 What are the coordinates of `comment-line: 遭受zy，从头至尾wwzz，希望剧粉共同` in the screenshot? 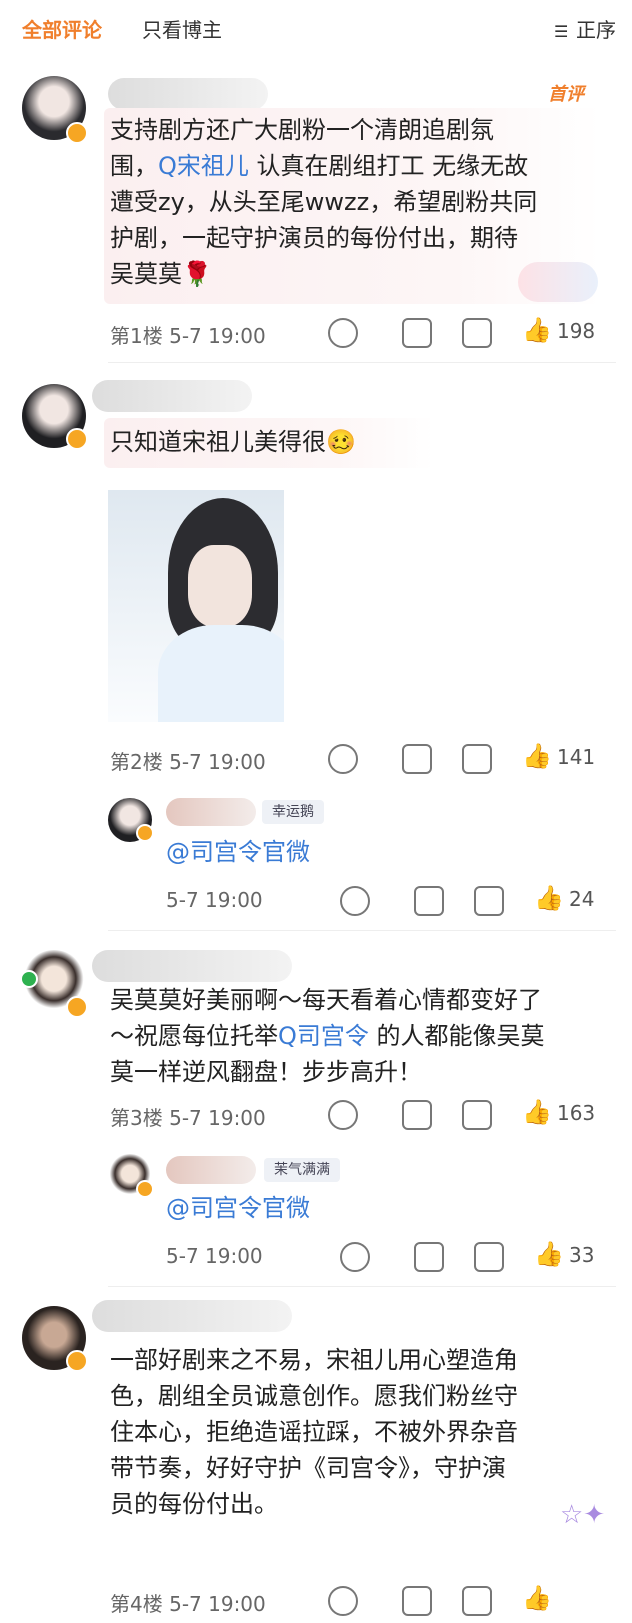 It's located at (324, 202).